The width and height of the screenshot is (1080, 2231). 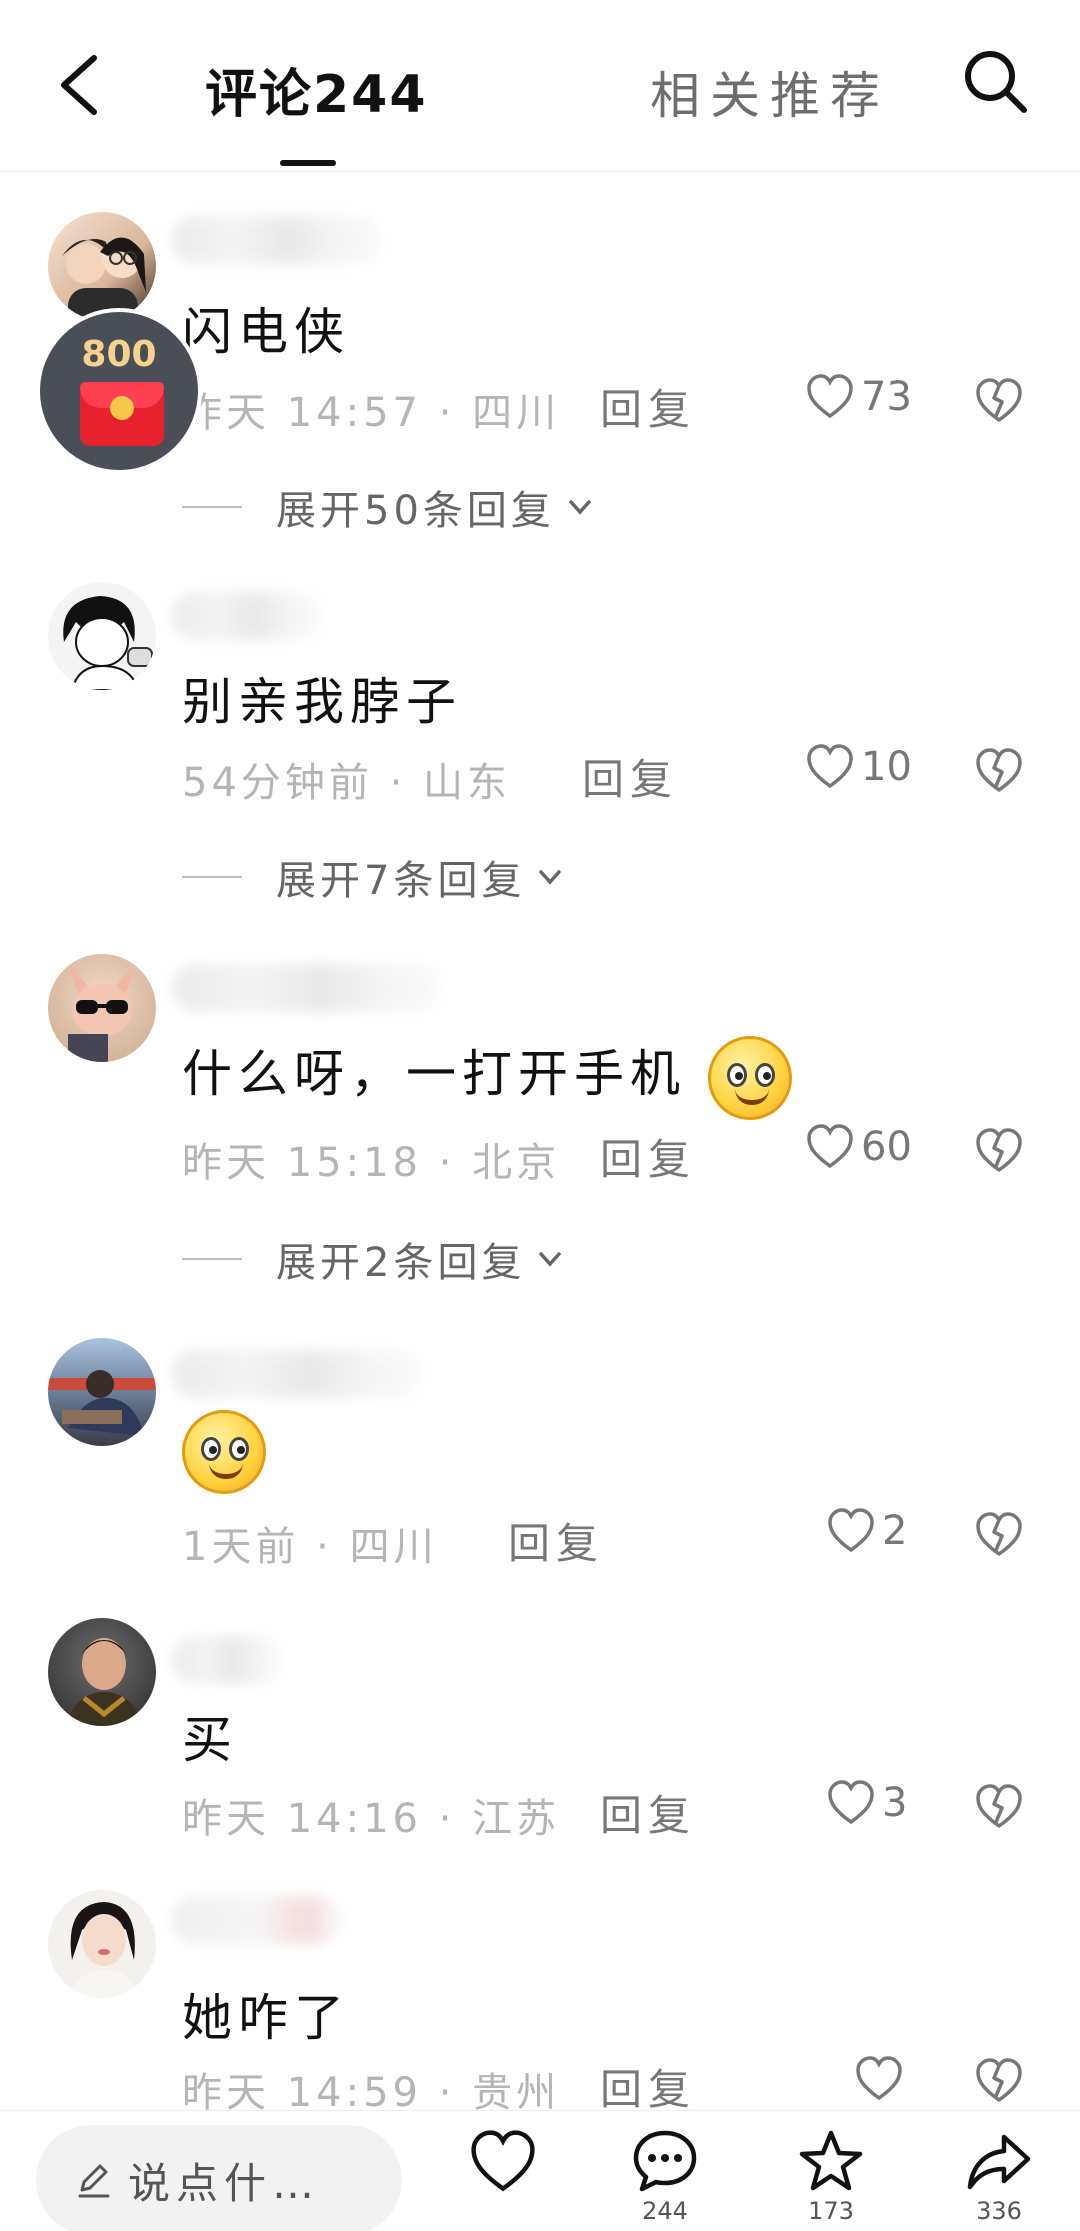 What do you see at coordinates (749, 1077) in the screenshot?
I see `smile-emoji-icon` at bounding box center [749, 1077].